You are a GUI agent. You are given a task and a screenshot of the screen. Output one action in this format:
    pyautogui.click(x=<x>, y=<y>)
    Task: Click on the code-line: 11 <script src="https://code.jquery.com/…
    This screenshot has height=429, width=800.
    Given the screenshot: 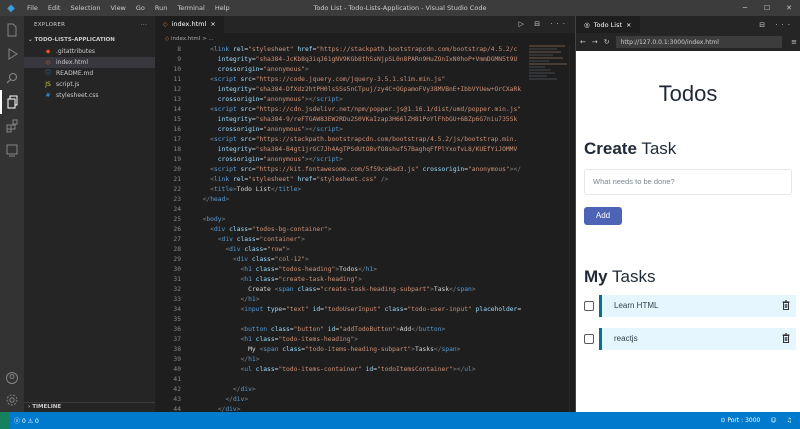 What is the action you would take?
    pyautogui.click(x=340, y=80)
    